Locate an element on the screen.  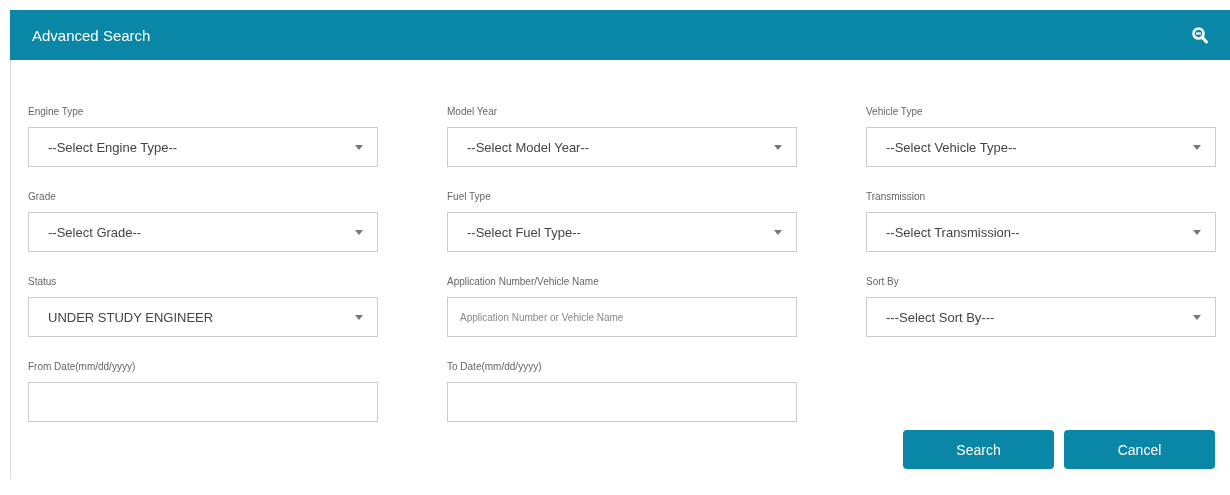
field-label: Engine Type is located at coordinates (56, 112).